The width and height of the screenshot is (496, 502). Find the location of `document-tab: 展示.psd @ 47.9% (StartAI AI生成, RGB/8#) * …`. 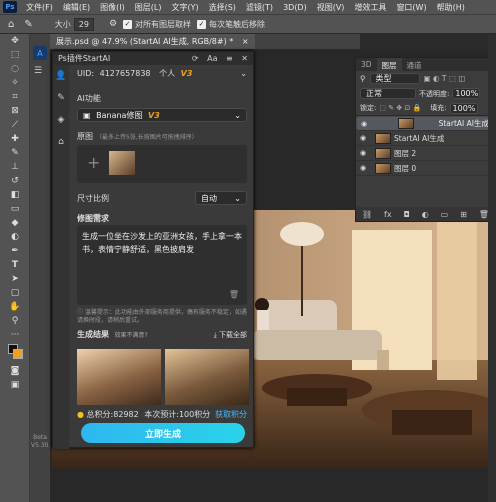

document-tab: 展示.psd @ 47.9% (StartAI AI生成, RGB/8#) * … is located at coordinates (152, 41).